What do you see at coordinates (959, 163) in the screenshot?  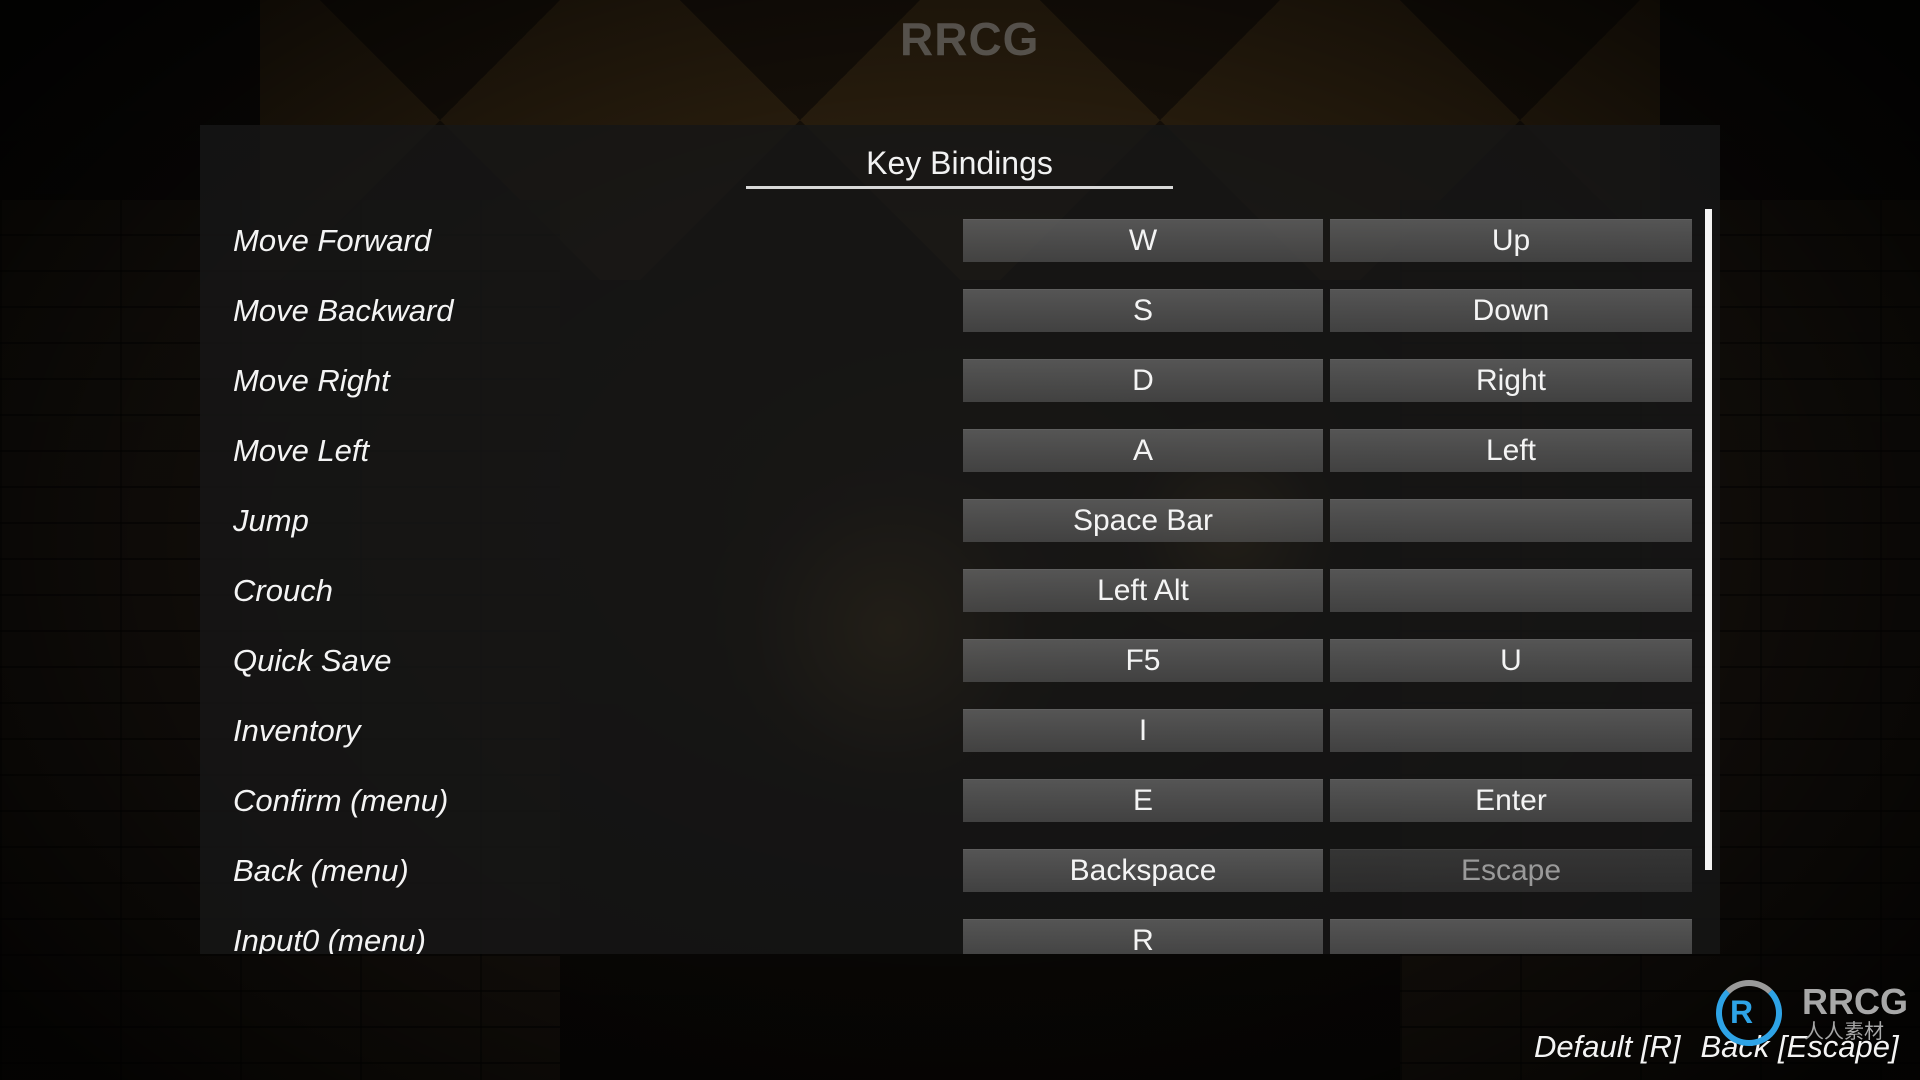 I see `panel-title: Key Bindings` at bounding box center [959, 163].